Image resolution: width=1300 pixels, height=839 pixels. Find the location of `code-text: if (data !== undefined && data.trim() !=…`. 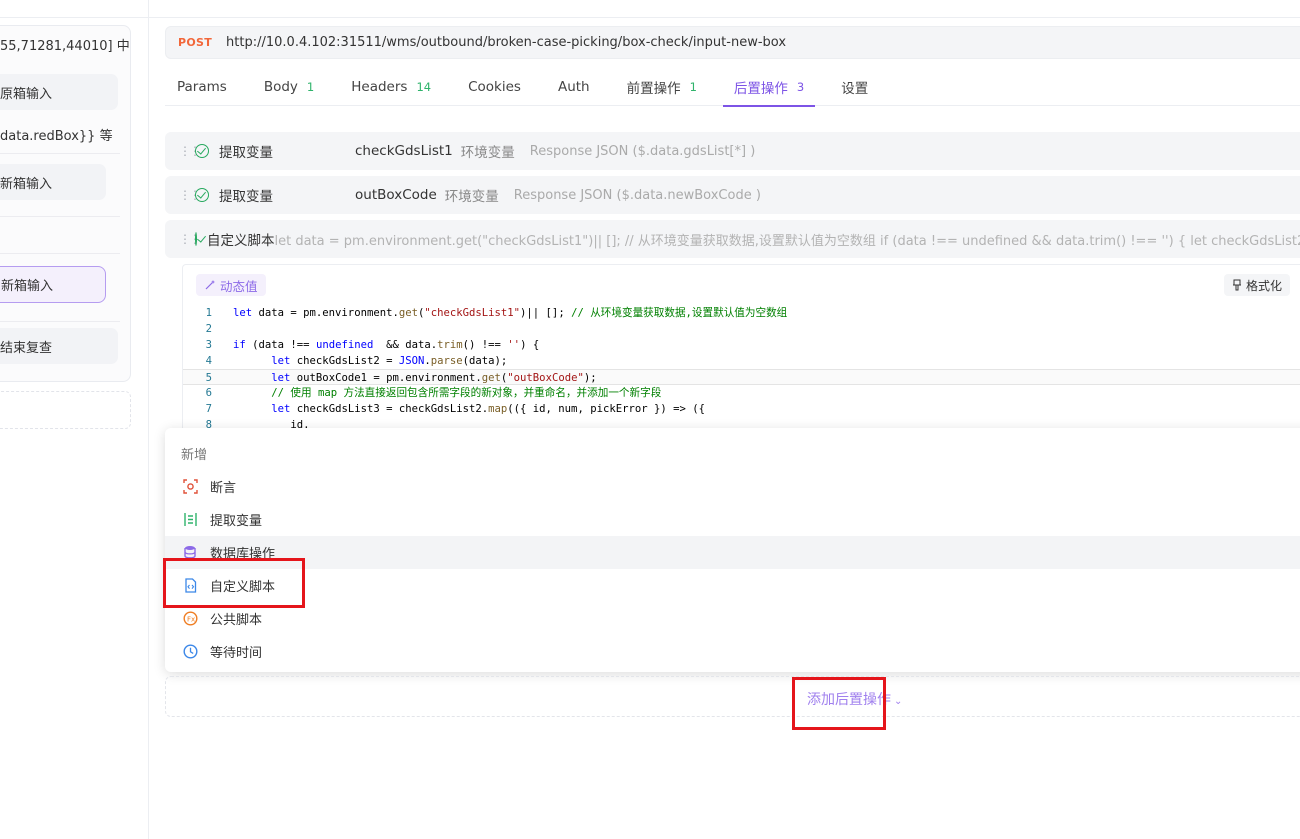

code-text: if (data !== undefined && data.trim() !=… is located at coordinates (386, 345).